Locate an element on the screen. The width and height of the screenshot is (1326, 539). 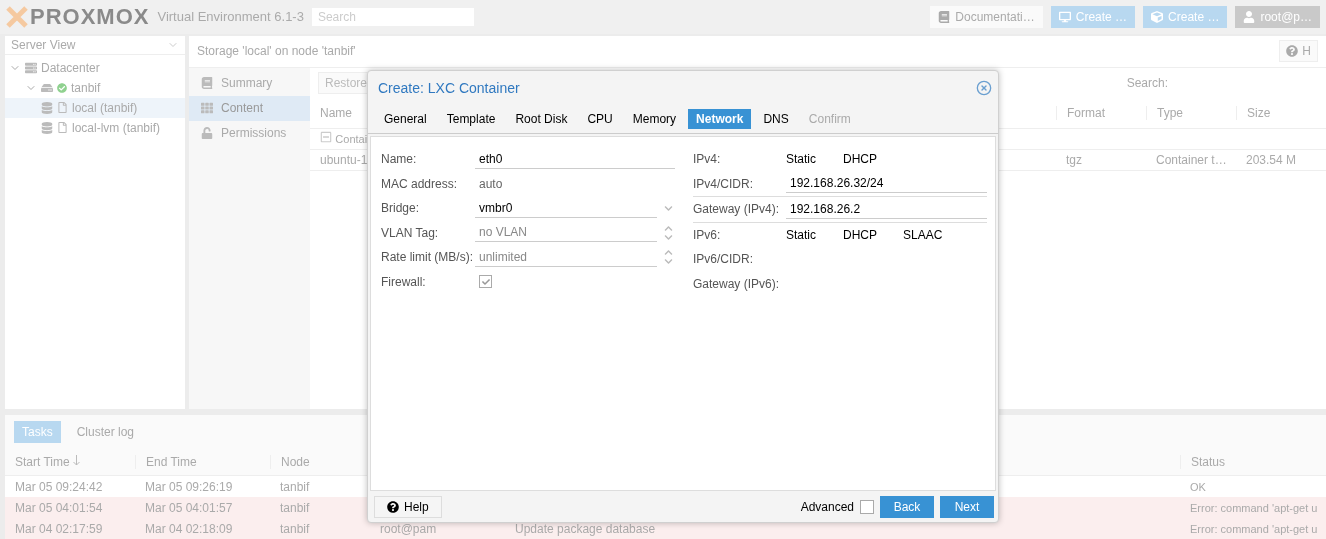
server-icon is located at coordinates (31, 67).